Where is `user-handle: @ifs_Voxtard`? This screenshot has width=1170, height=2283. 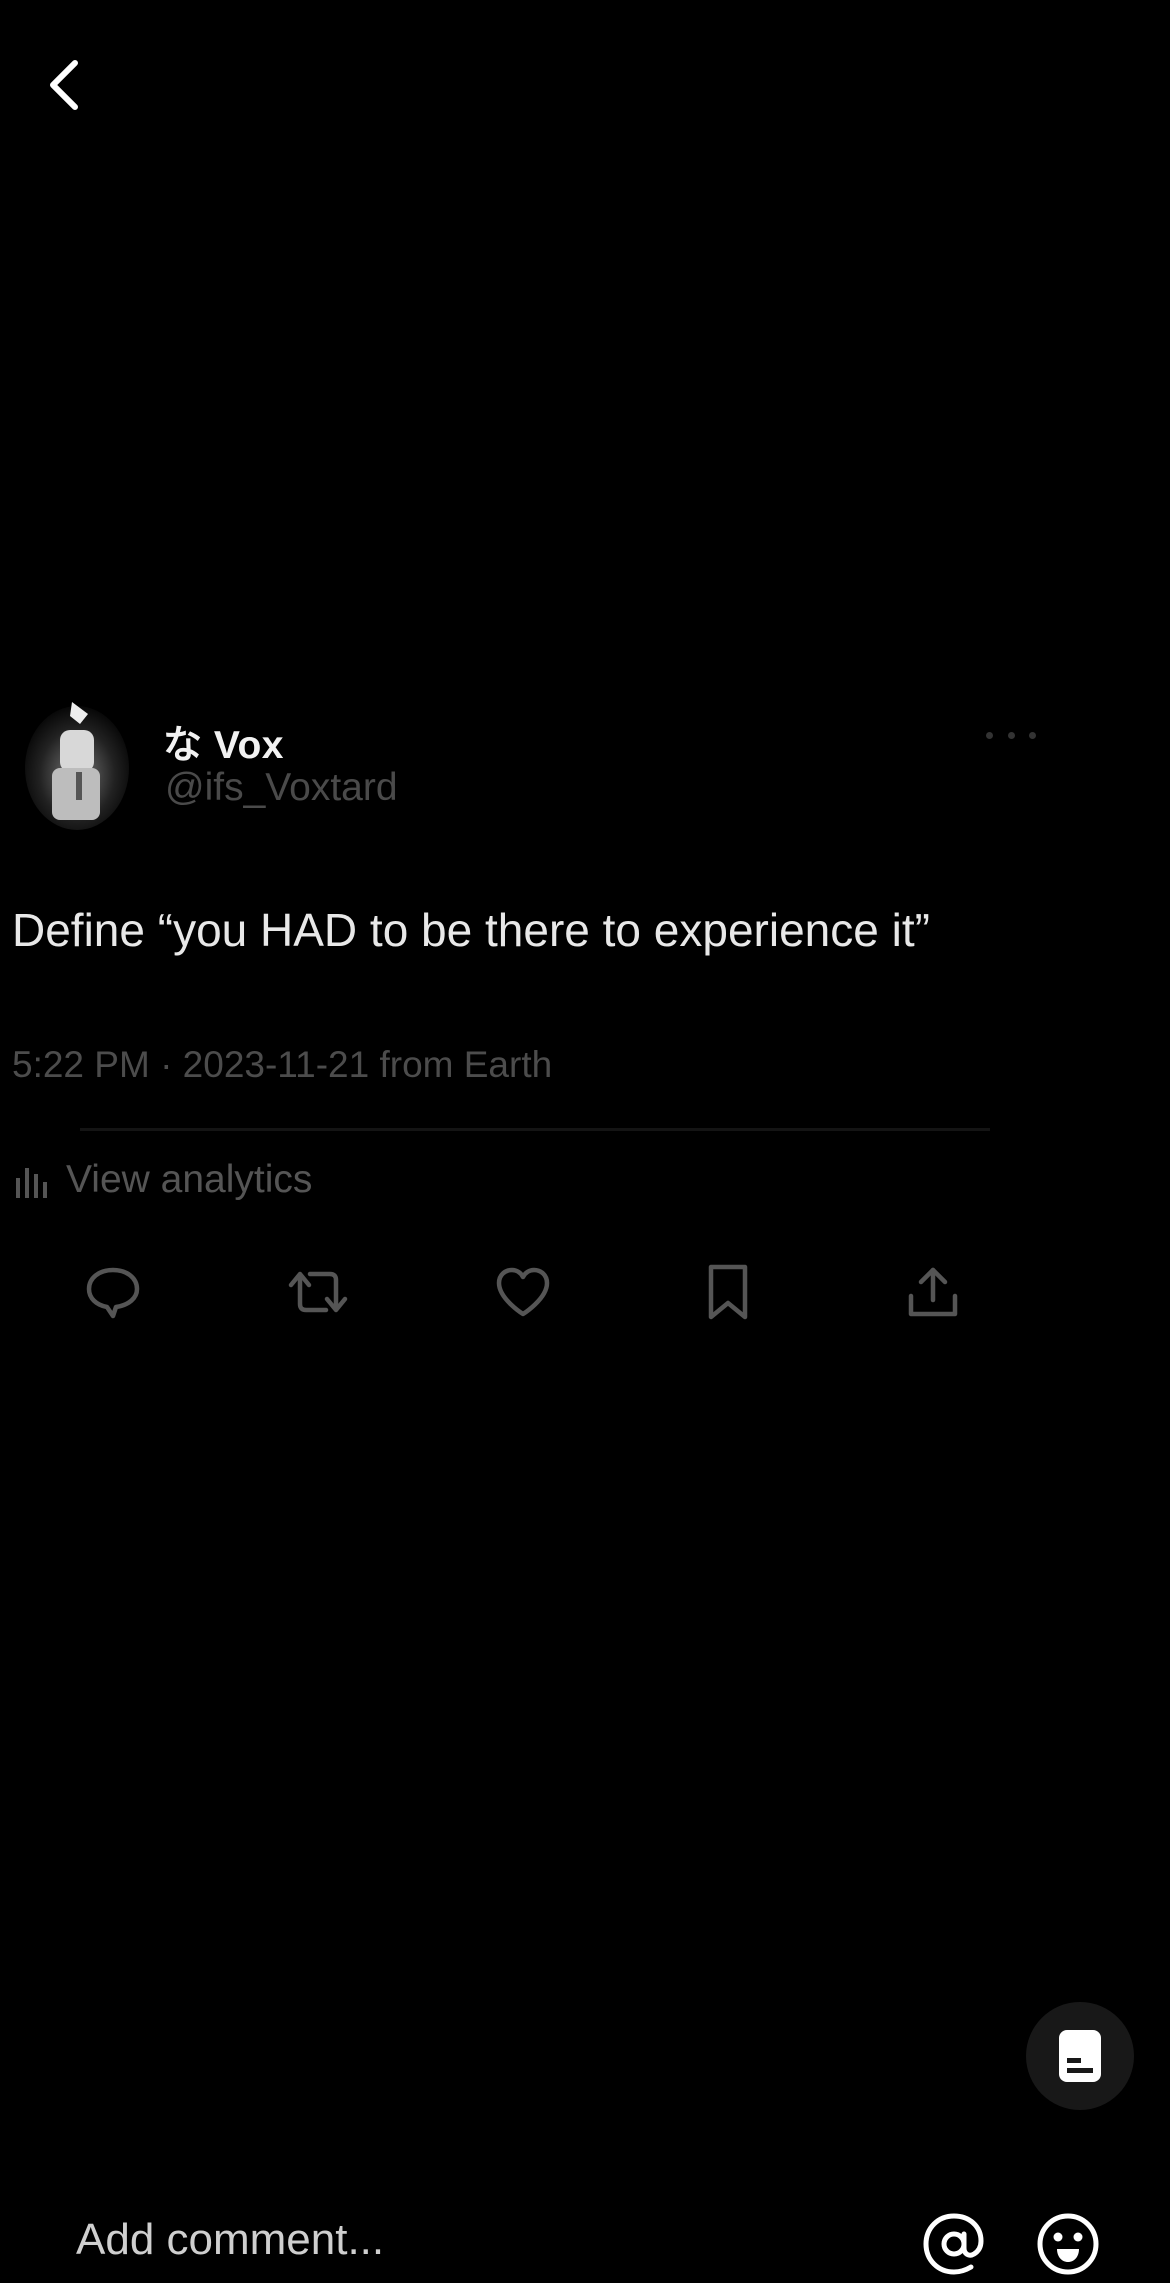 user-handle: @ifs_Voxtard is located at coordinates (281, 788).